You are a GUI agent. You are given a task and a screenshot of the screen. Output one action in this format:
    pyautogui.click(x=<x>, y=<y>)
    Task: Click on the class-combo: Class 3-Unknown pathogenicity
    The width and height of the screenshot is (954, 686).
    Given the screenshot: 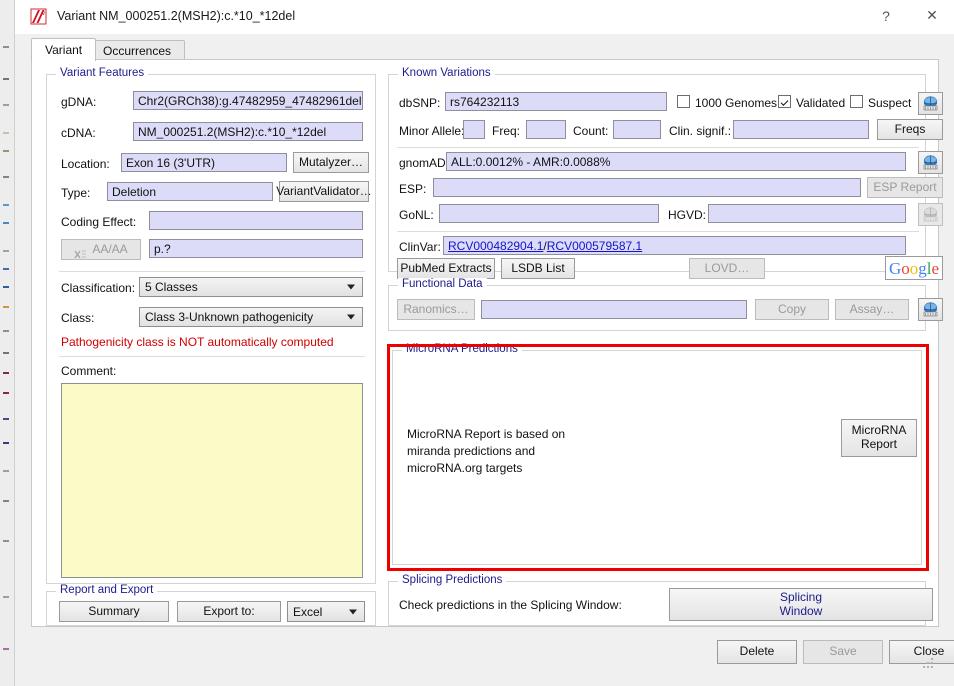 What is the action you would take?
    pyautogui.click(x=251, y=317)
    